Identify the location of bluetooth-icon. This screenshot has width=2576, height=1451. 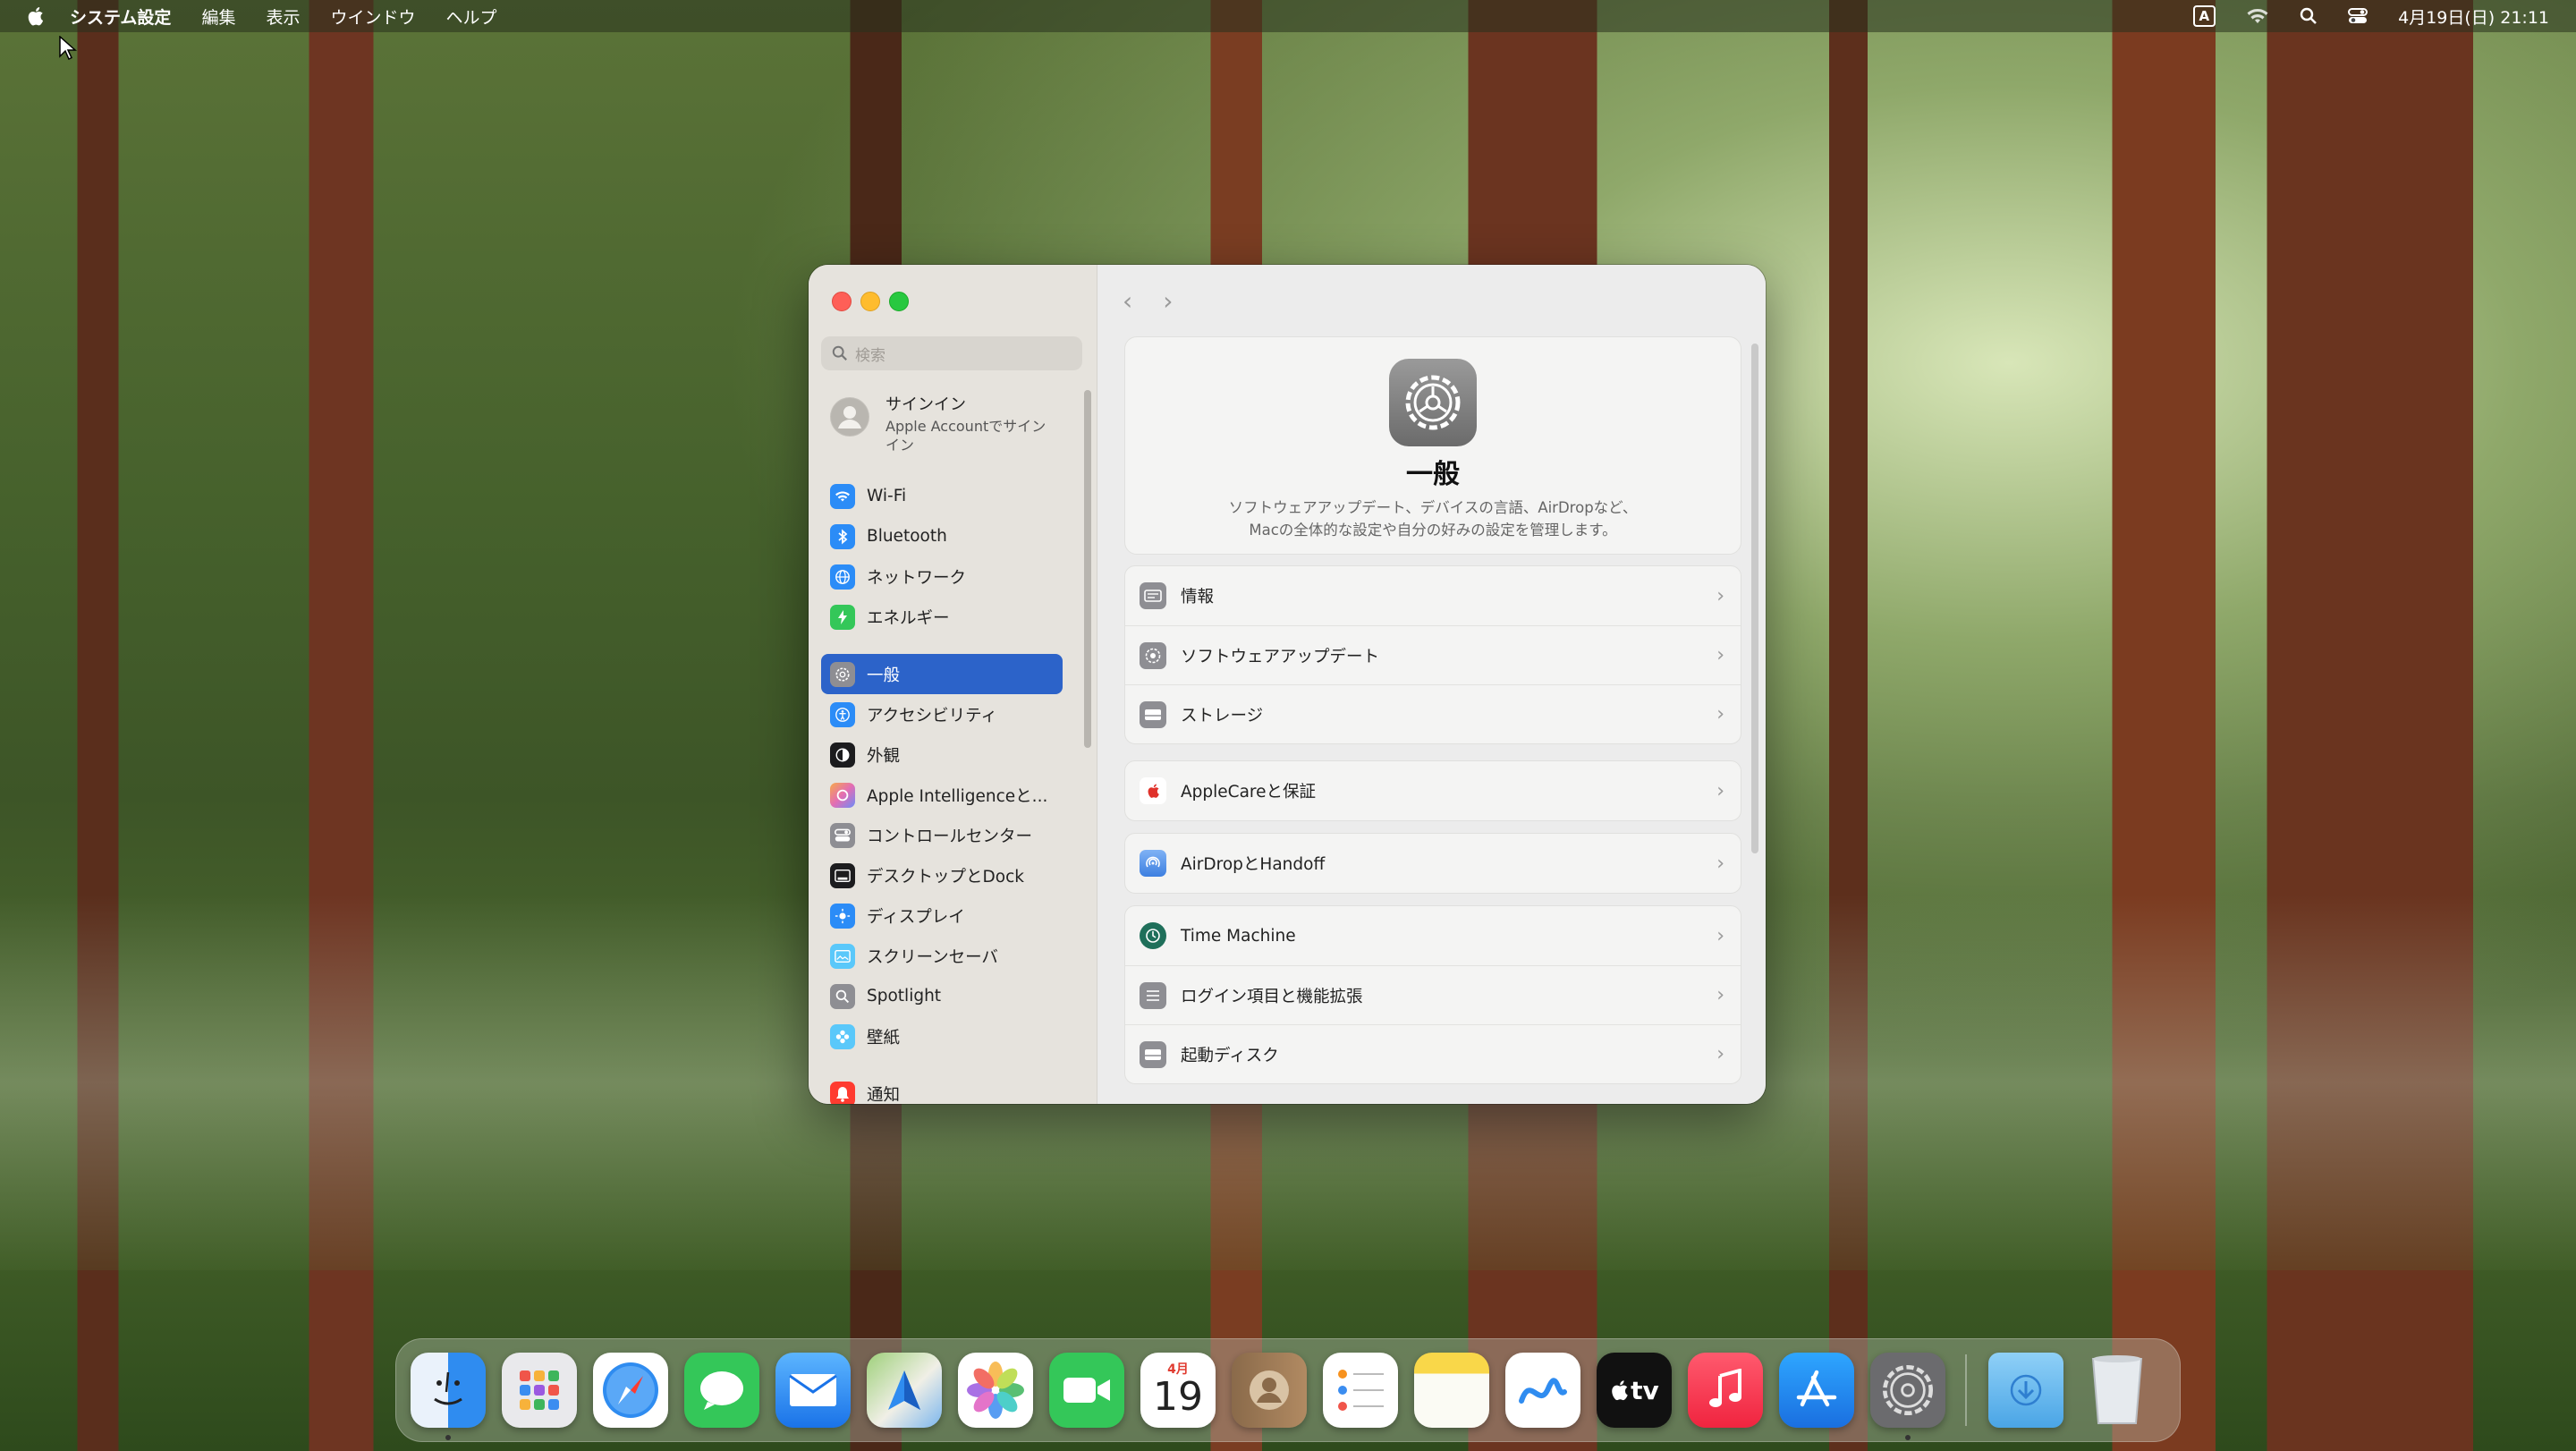
(842, 536).